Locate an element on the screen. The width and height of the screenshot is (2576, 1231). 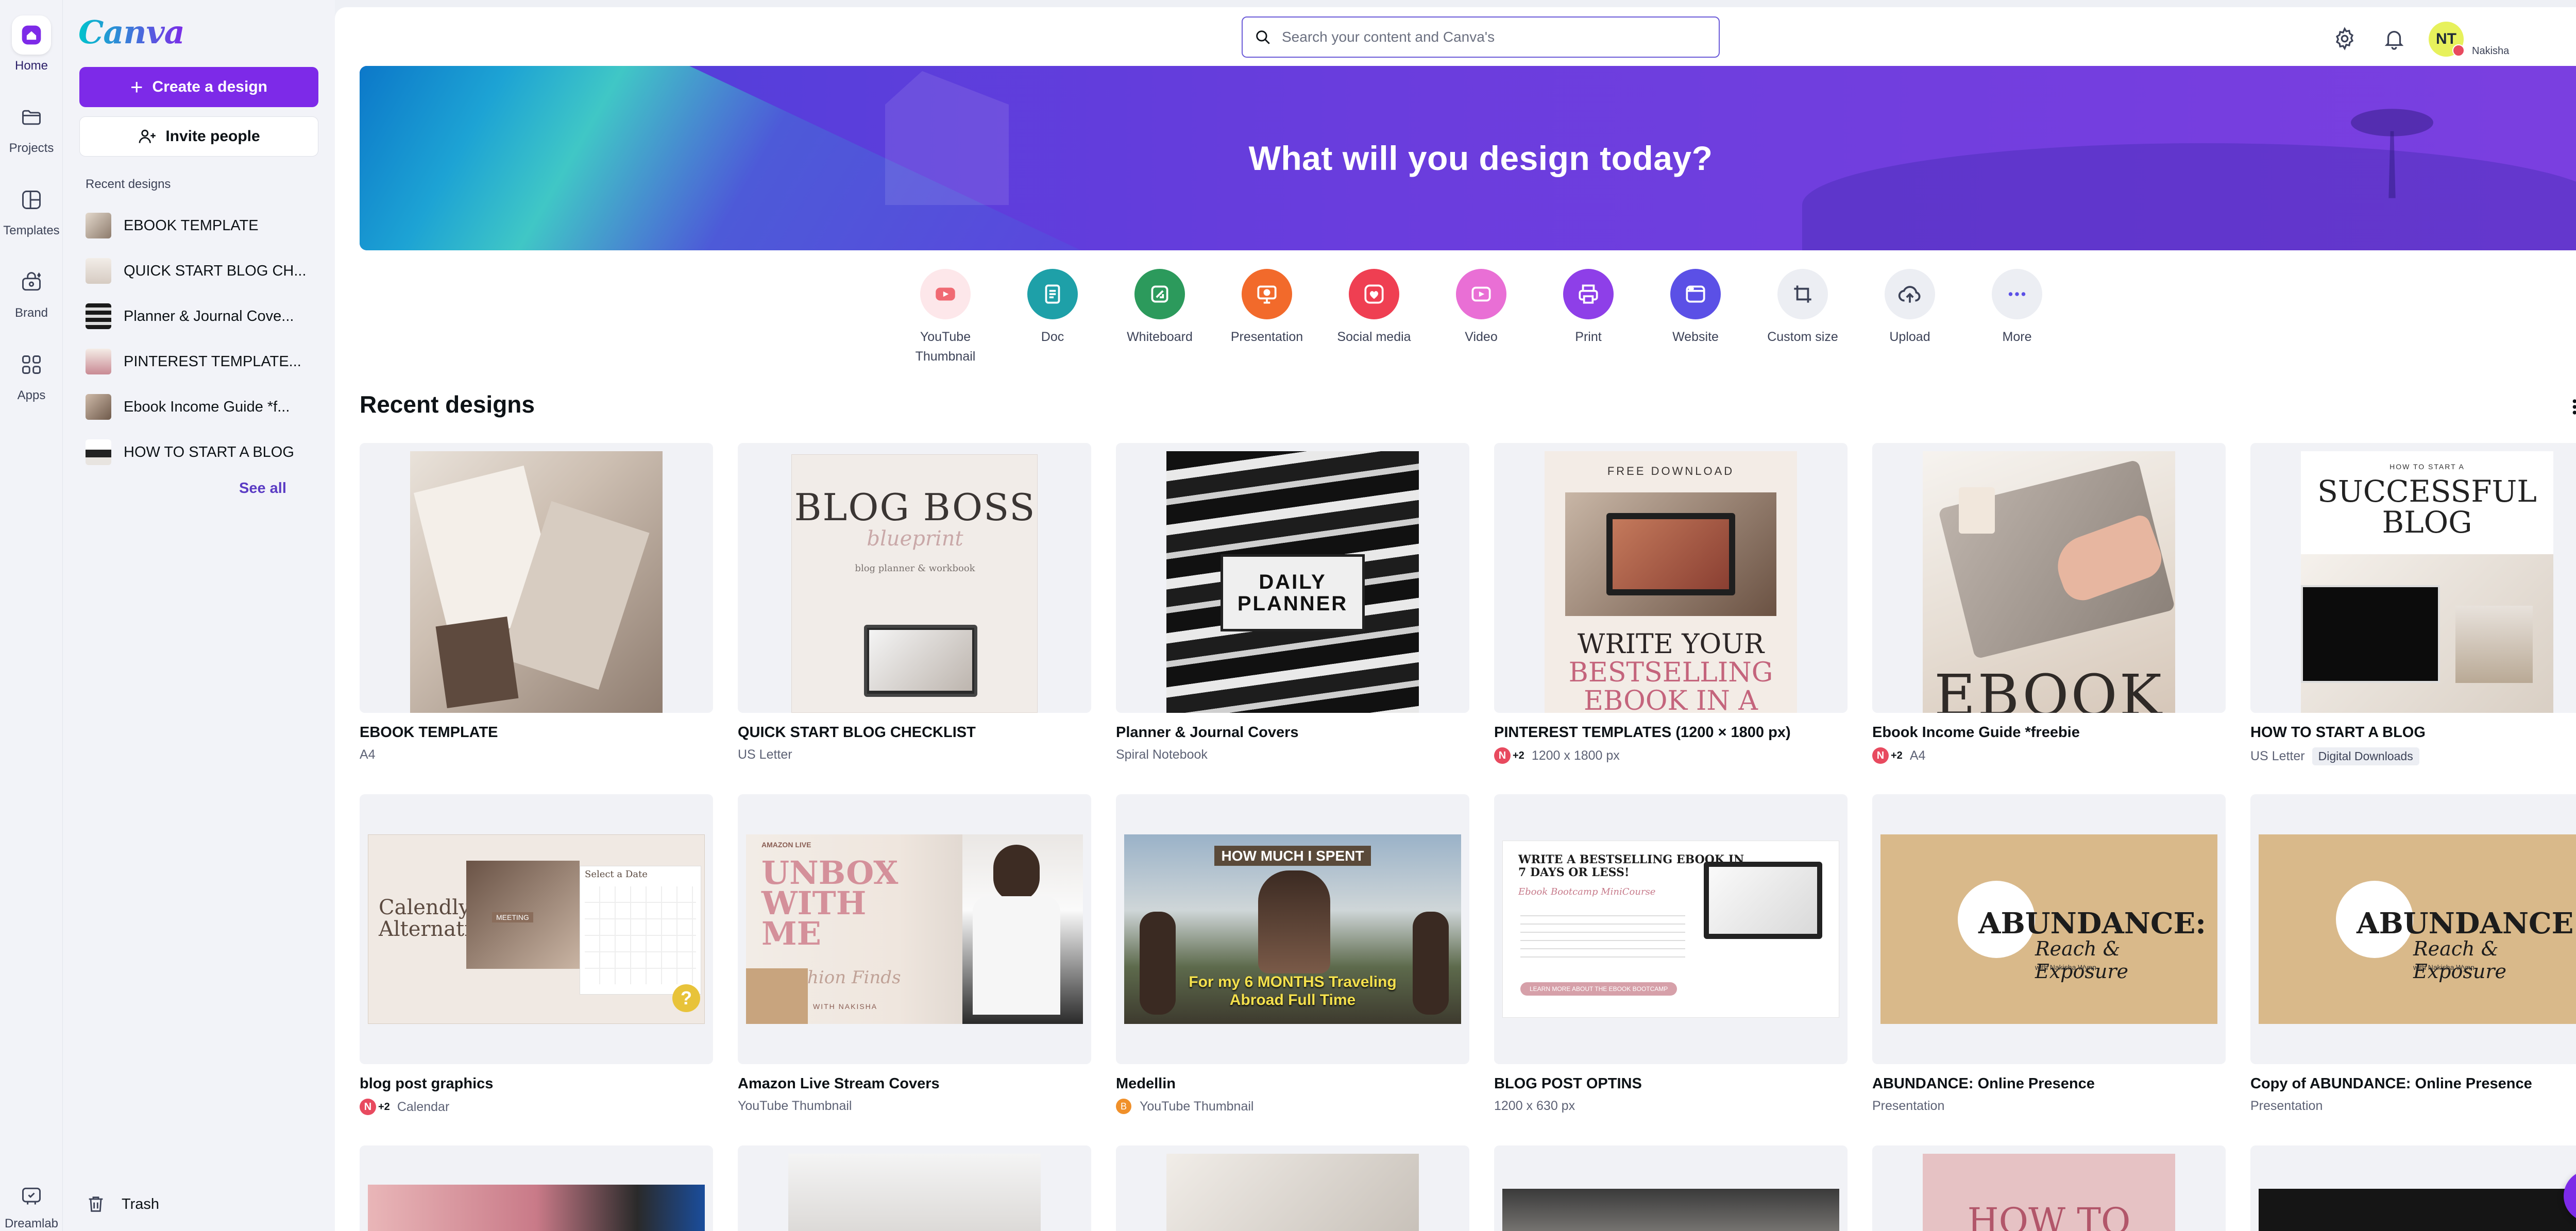
row3-thumbnail-art: HOW TO is located at coordinates (2049, 1193).